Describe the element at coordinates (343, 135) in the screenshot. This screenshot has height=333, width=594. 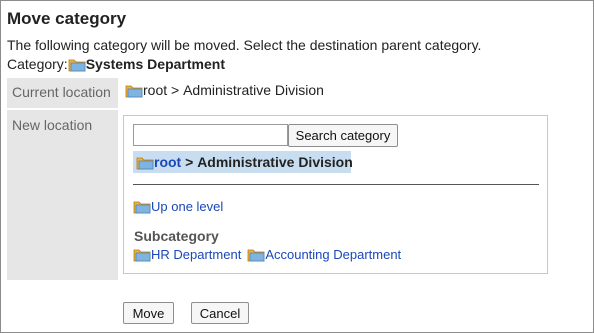
I see `search-category-button: Search category` at that location.